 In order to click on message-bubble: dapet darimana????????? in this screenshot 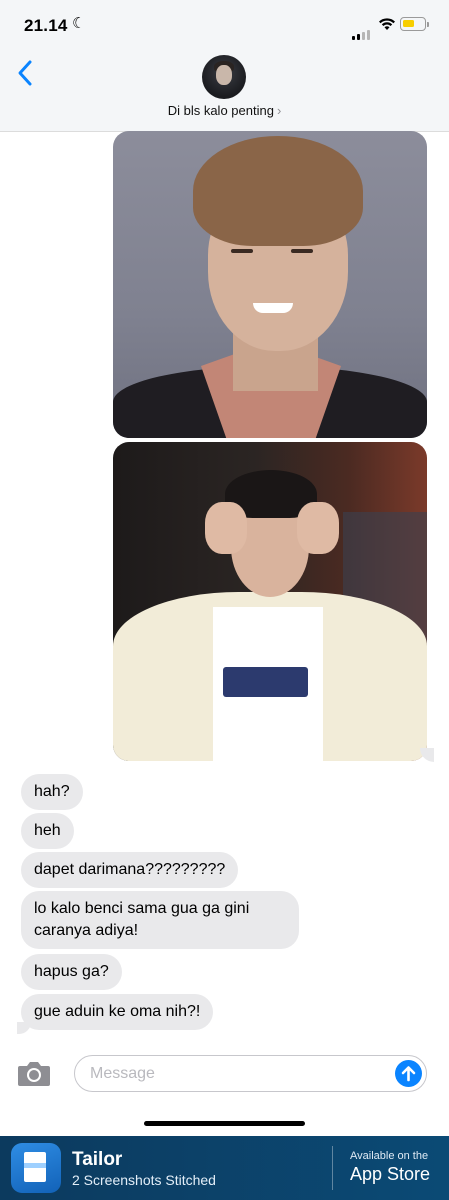, I will do `click(130, 870)`.